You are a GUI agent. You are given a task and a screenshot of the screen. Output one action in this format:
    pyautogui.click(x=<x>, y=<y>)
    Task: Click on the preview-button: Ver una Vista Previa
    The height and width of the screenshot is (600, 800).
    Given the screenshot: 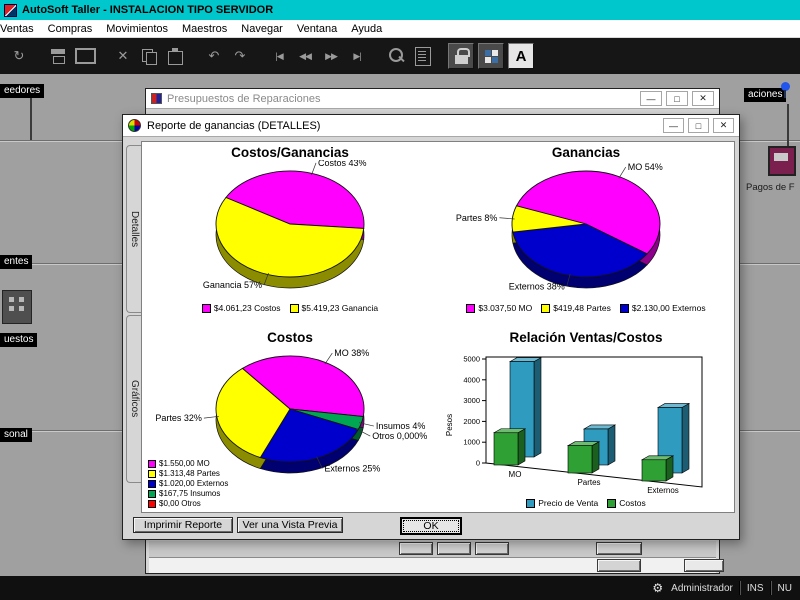 What is the action you would take?
    pyautogui.click(x=290, y=525)
    